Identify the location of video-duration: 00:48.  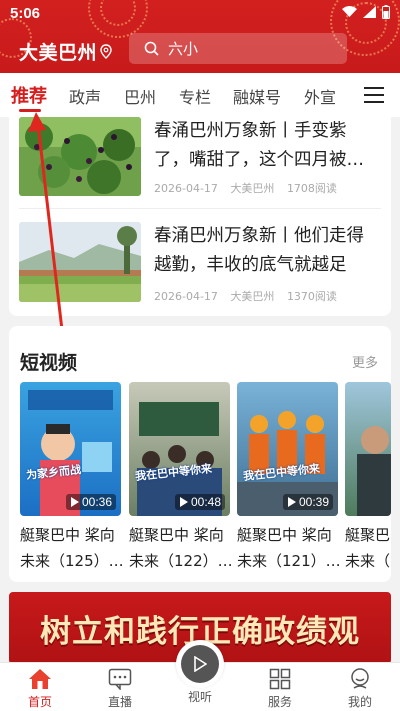
(199, 502).